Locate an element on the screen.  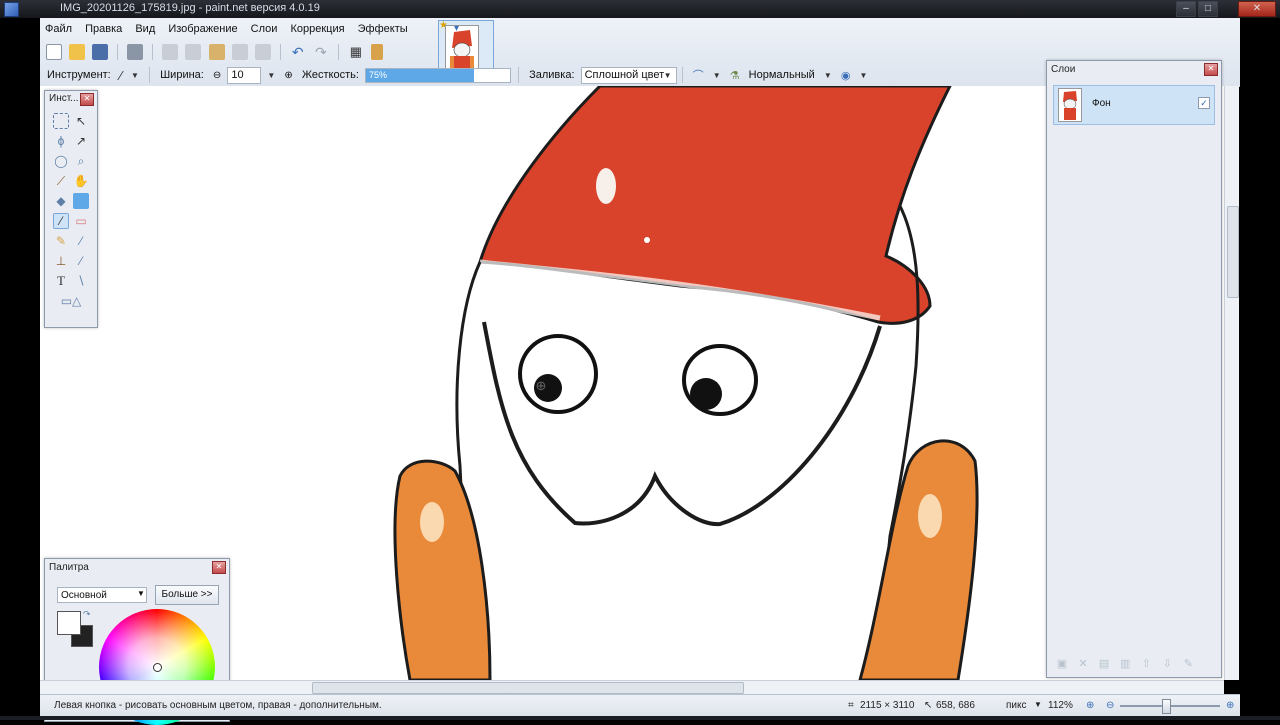
add-layer-icon: ▣ is located at coordinates (1062, 664).